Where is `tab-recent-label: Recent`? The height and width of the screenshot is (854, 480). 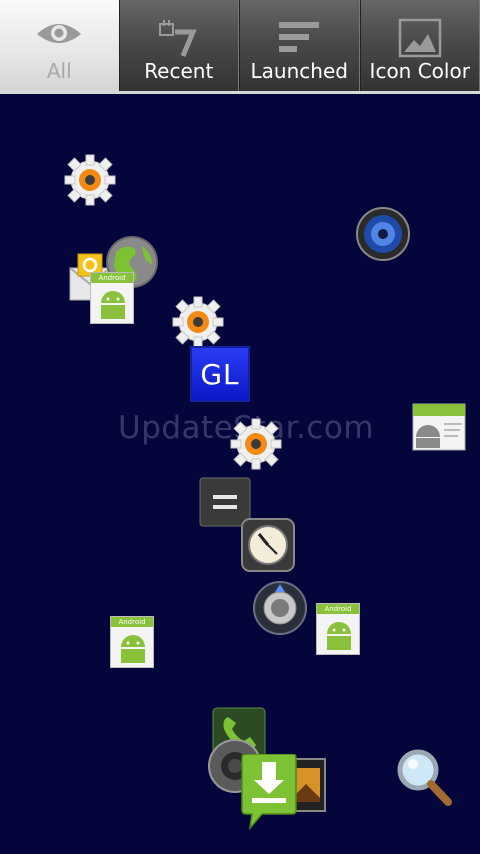 tab-recent-label: Recent is located at coordinates (179, 71).